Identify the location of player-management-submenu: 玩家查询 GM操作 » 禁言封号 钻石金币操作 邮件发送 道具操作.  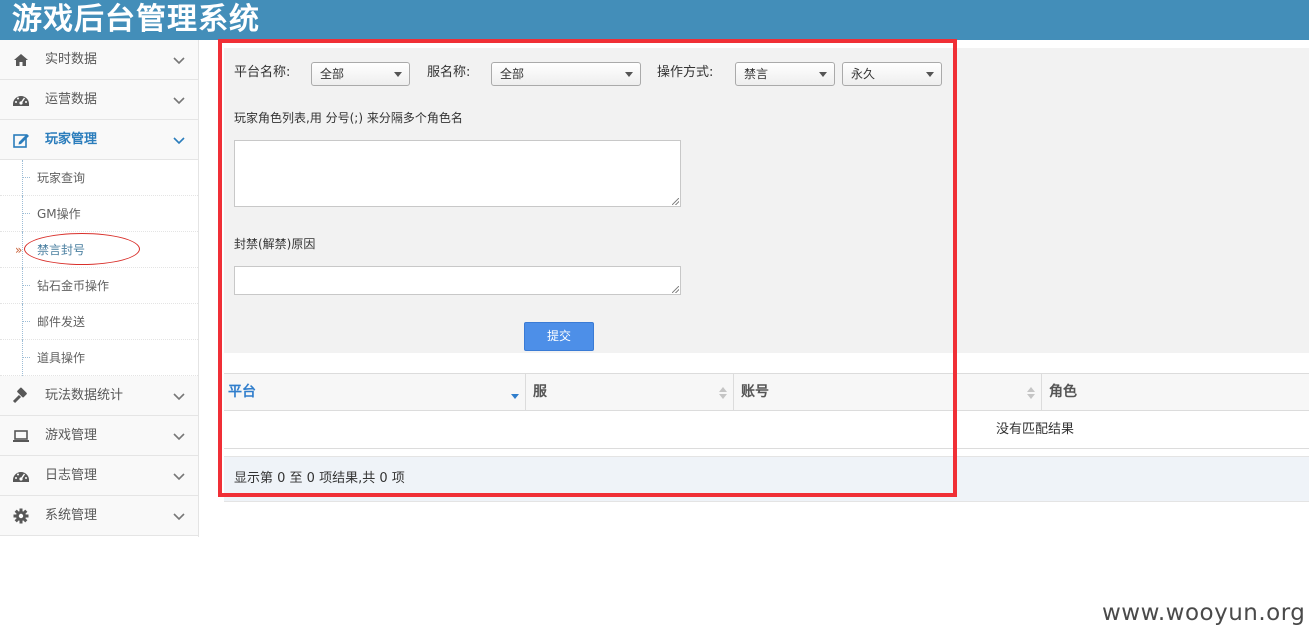
(99, 268).